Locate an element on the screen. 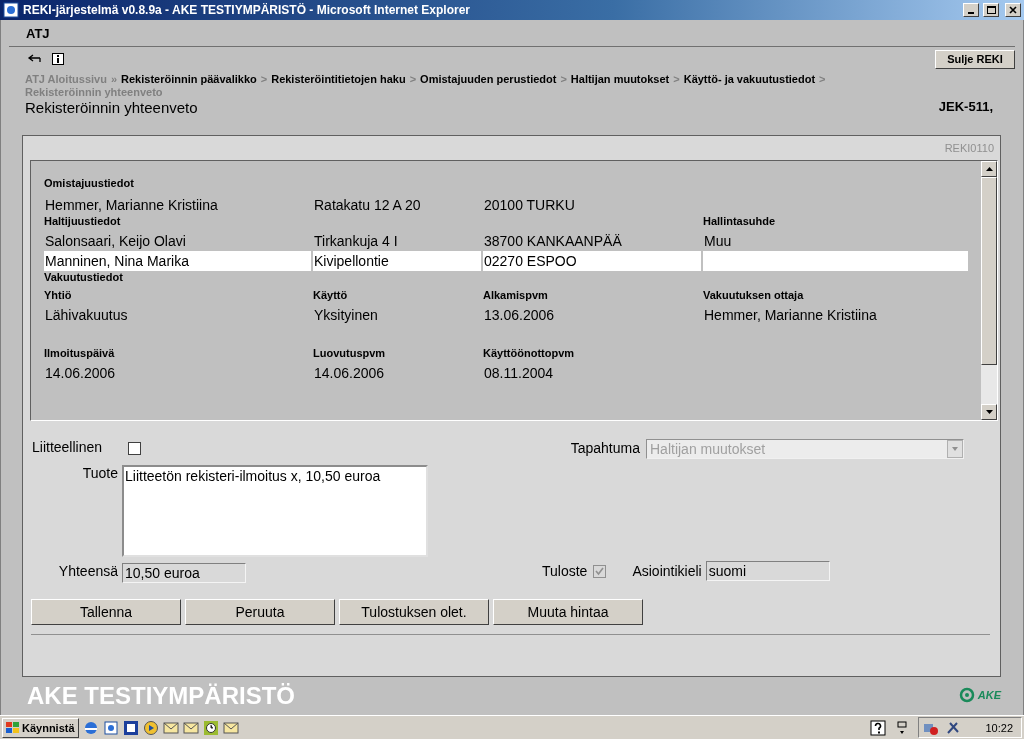  field-value: Yksityinen is located at coordinates (346, 315).